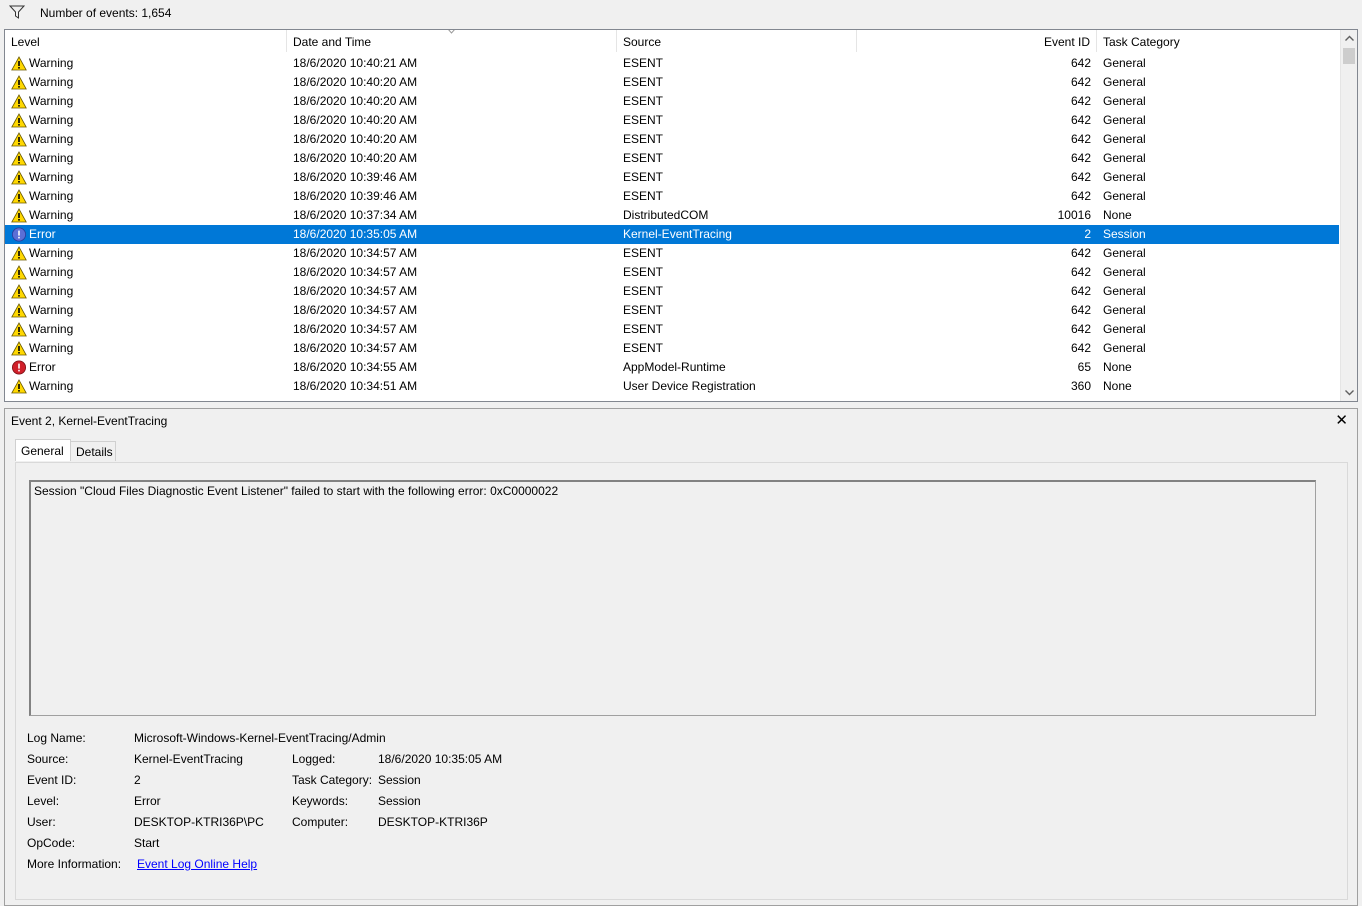  Describe the element at coordinates (188, 759) in the screenshot. I see `value-source: Kernel-EventTracing` at that location.